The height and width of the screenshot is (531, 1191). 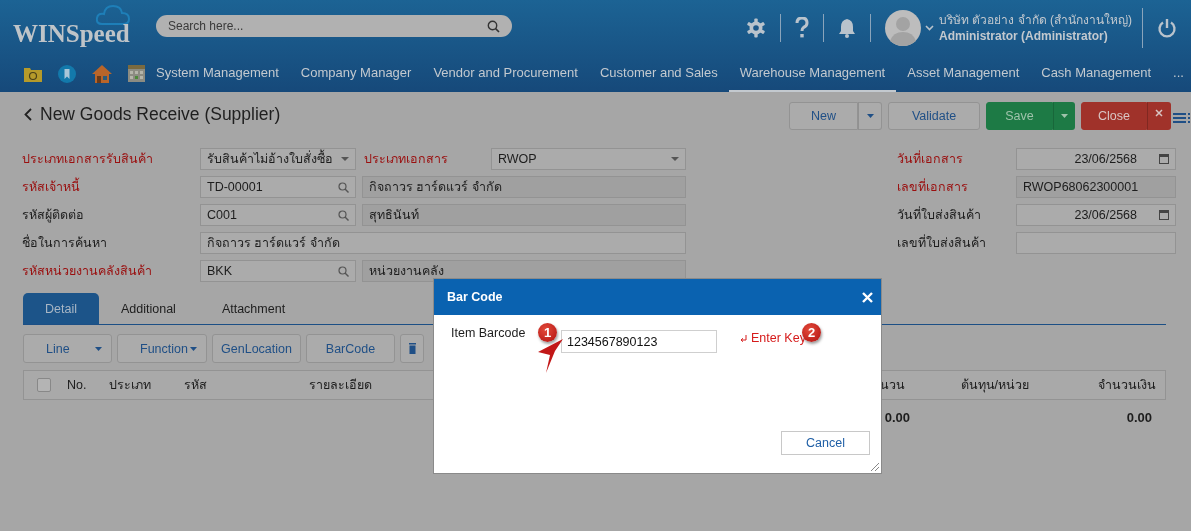 What do you see at coordinates (475, 297) in the screenshot?
I see `dialog-title: Bar Code` at bounding box center [475, 297].